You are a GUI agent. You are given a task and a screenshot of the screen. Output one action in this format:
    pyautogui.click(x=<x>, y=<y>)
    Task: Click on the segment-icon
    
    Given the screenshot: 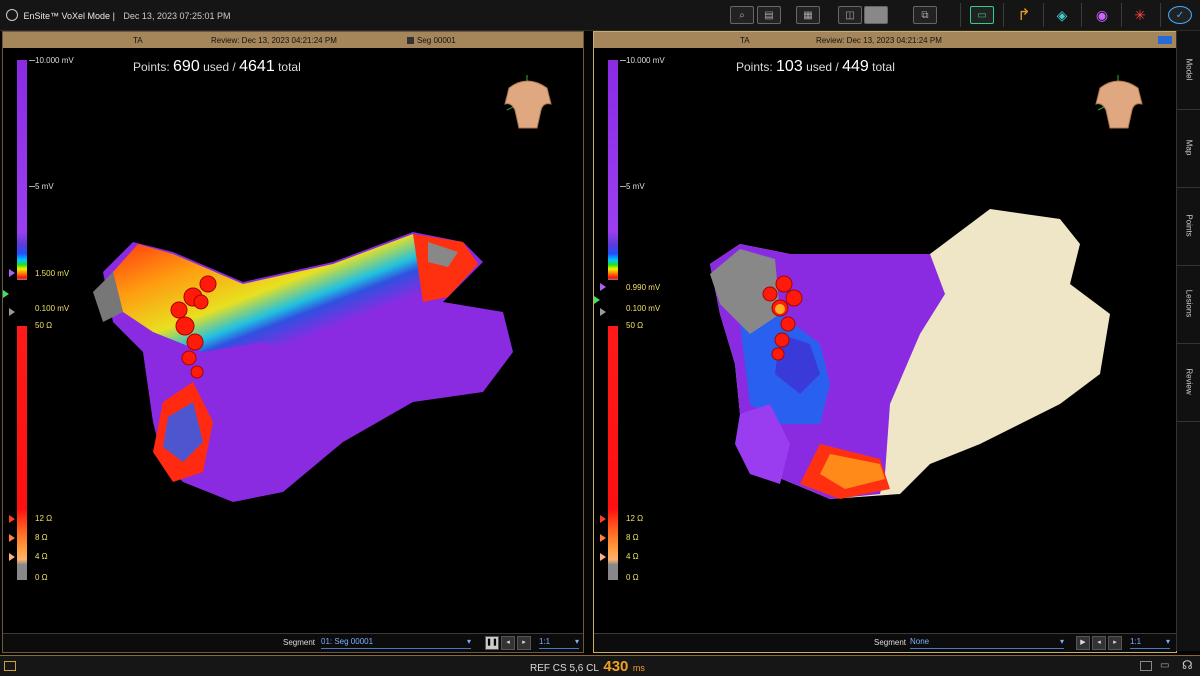 What is the action you would take?
    pyautogui.click(x=410, y=40)
    